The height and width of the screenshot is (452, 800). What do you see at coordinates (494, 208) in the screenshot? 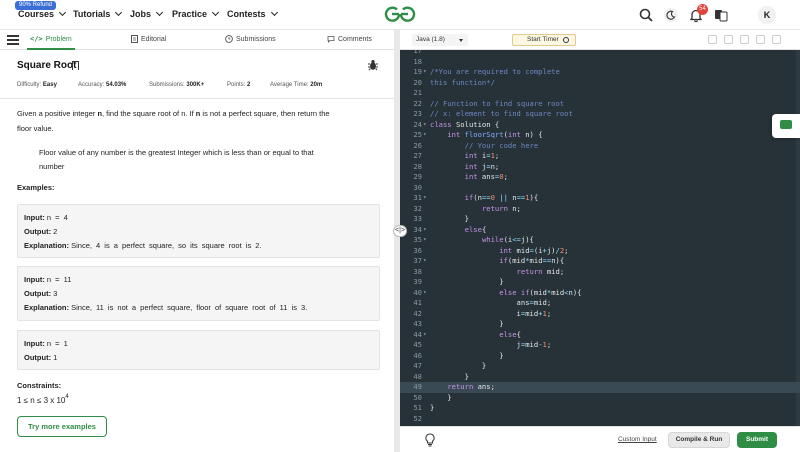
I see `code-token: return` at bounding box center [494, 208].